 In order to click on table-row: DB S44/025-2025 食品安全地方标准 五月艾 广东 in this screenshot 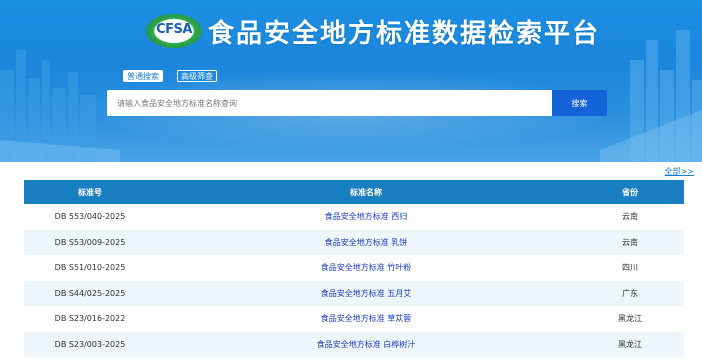, I will do `click(354, 293)`.